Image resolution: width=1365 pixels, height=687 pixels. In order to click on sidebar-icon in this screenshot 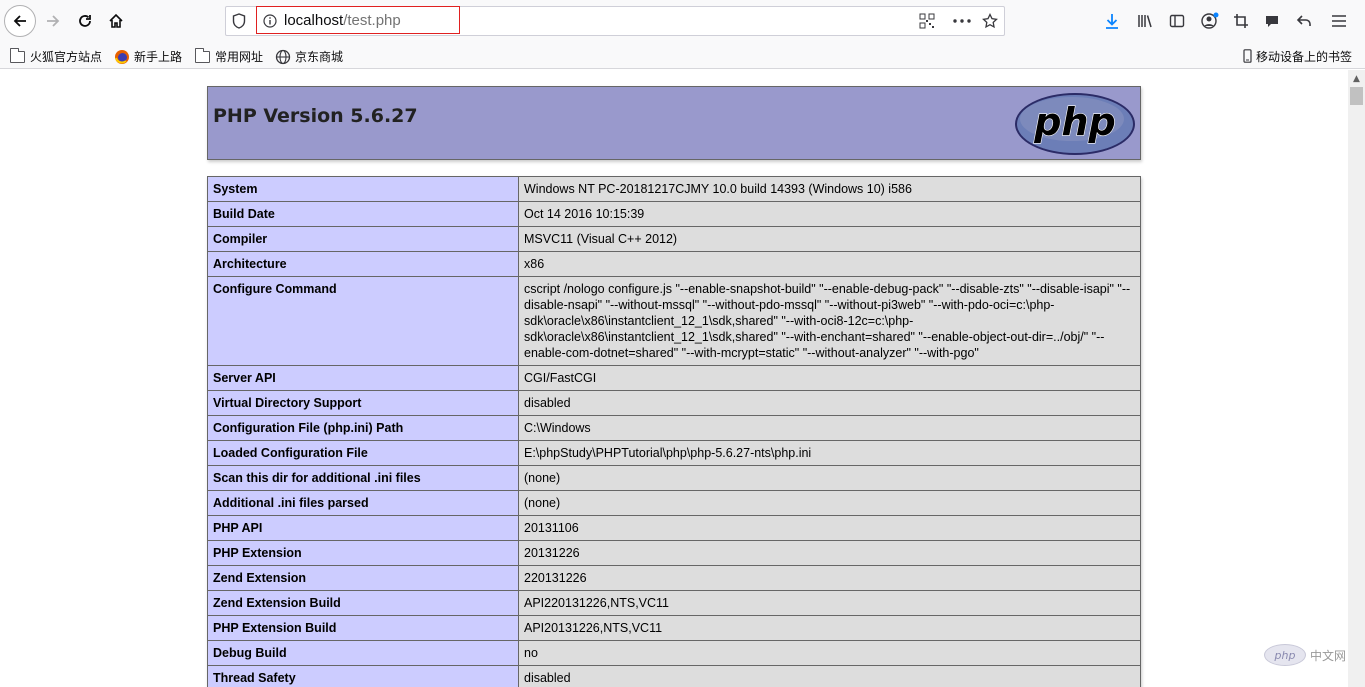, I will do `click(1177, 21)`.